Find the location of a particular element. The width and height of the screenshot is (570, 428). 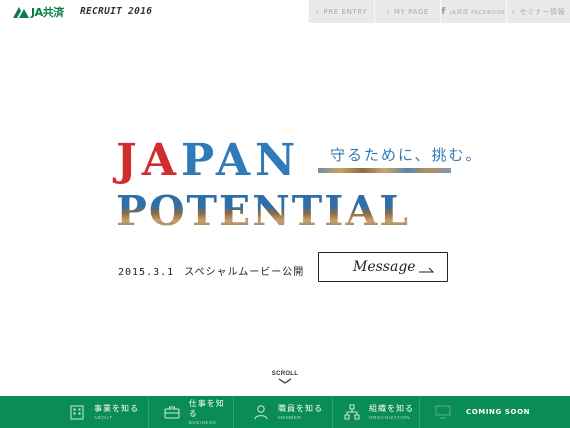

seminar-info-link: › セミナー情報 is located at coordinates (538, 11).